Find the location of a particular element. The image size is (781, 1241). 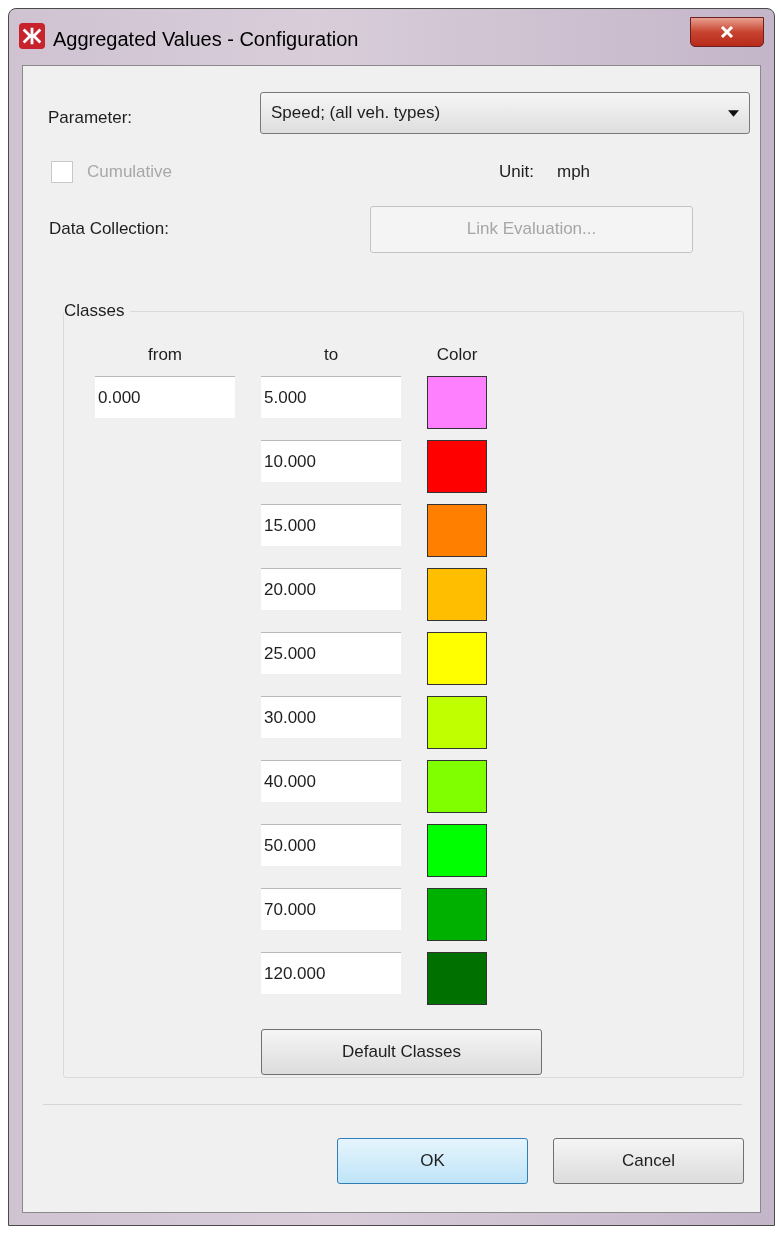

app-icon is located at coordinates (32, 36).